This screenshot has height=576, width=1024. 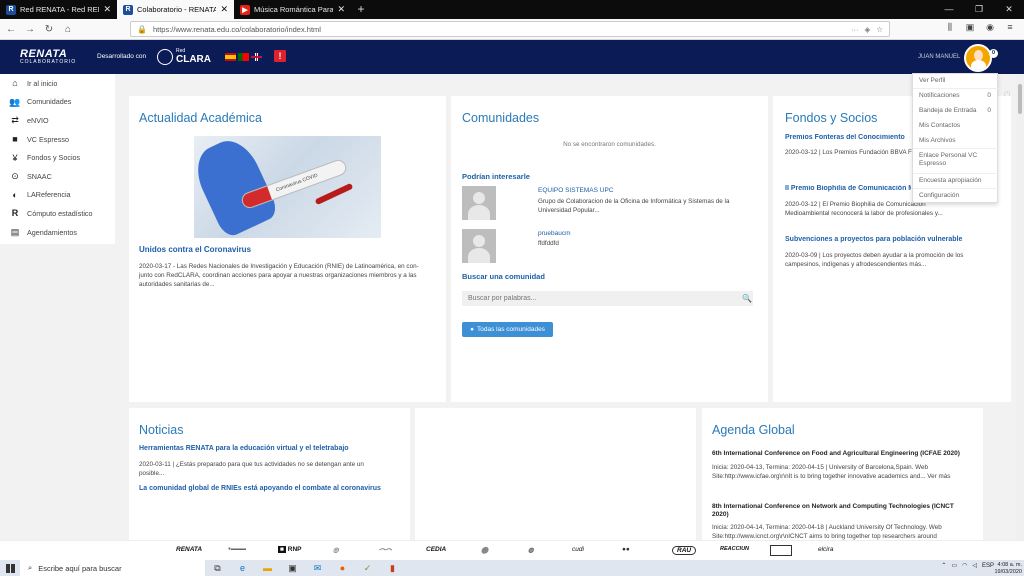 I want to click on sidebar-item-fondos: ¥ Fondos y Socios, so click(x=57, y=157).